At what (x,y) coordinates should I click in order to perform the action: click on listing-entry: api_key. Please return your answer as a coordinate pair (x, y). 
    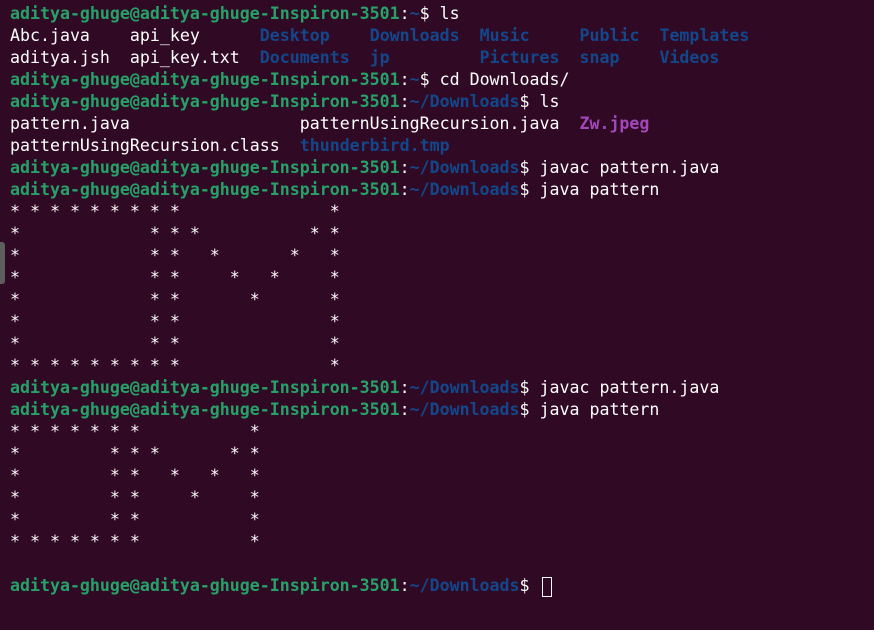
    Looking at the image, I should click on (164, 35).